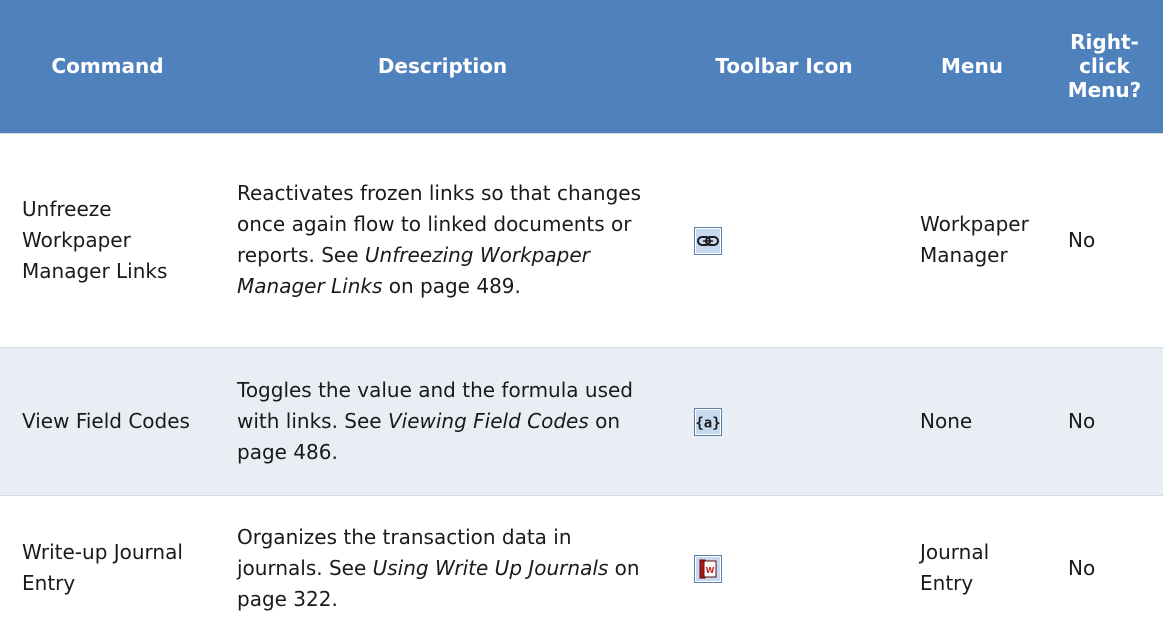  Describe the element at coordinates (451, 286) in the screenshot. I see `page-reference: on page 489.` at that location.